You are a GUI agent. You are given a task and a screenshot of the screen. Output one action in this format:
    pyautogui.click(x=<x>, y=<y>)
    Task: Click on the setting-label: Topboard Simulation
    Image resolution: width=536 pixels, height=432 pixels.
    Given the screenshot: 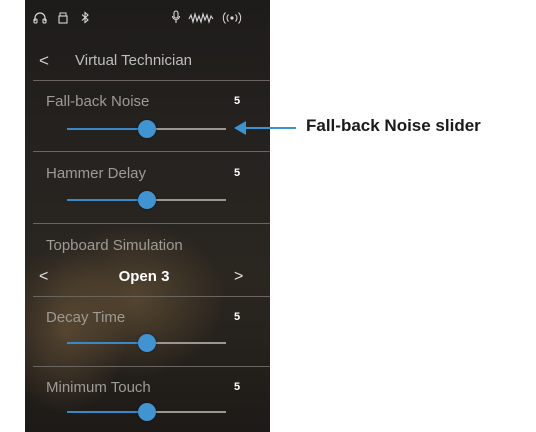 What is the action you would take?
    pyautogui.click(x=114, y=245)
    